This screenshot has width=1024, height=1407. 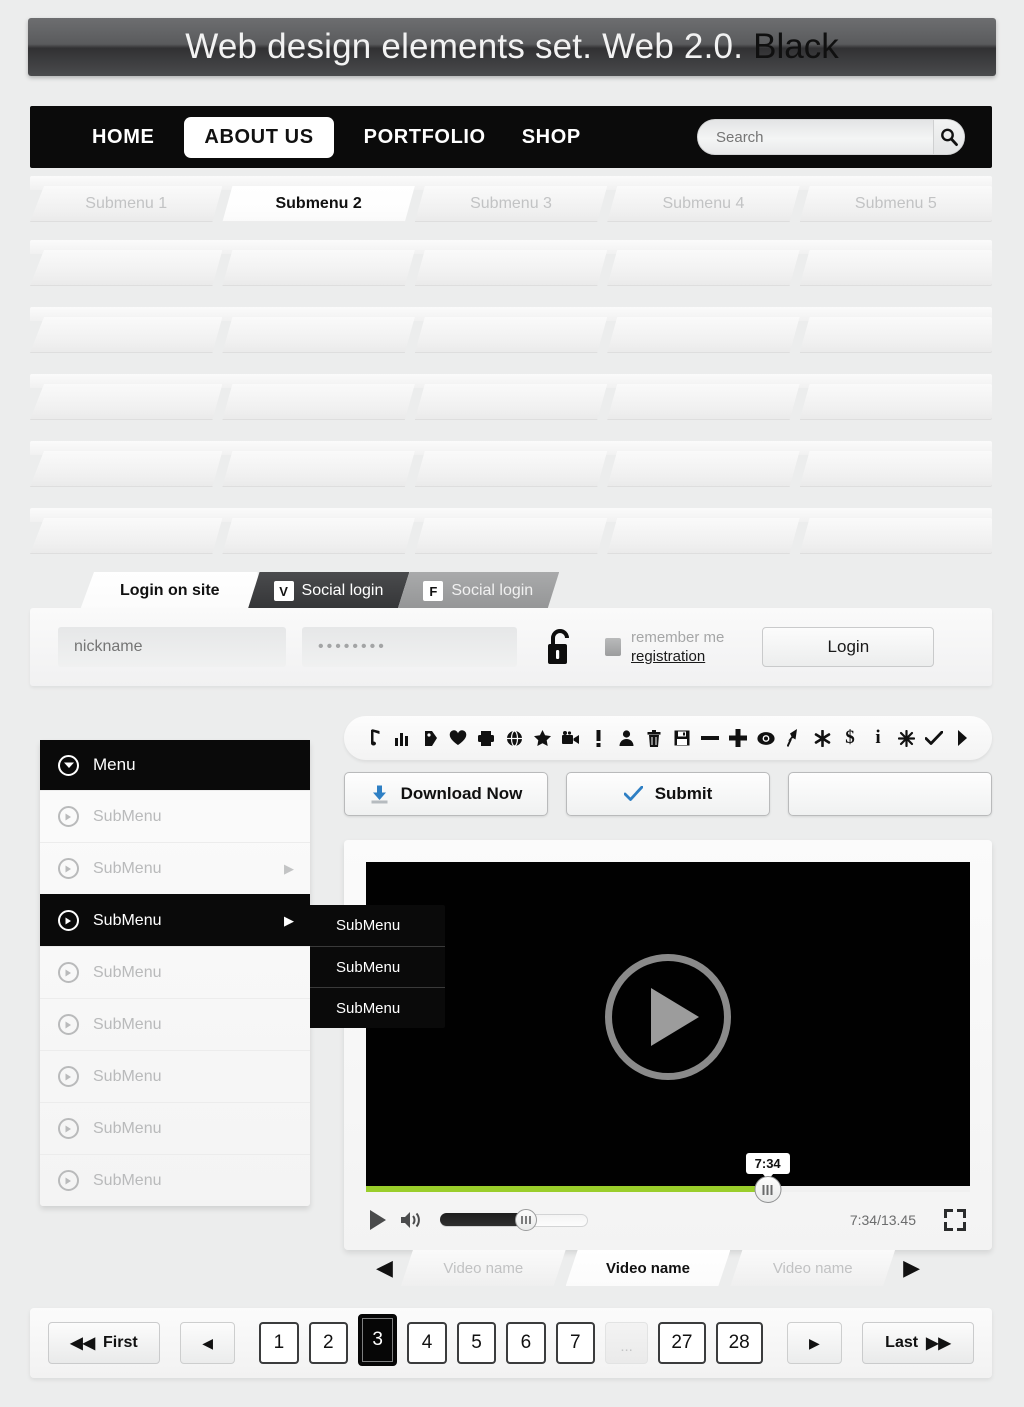 What do you see at coordinates (377, 925) in the screenshot?
I see `flyout-item-1: SubMenu` at bounding box center [377, 925].